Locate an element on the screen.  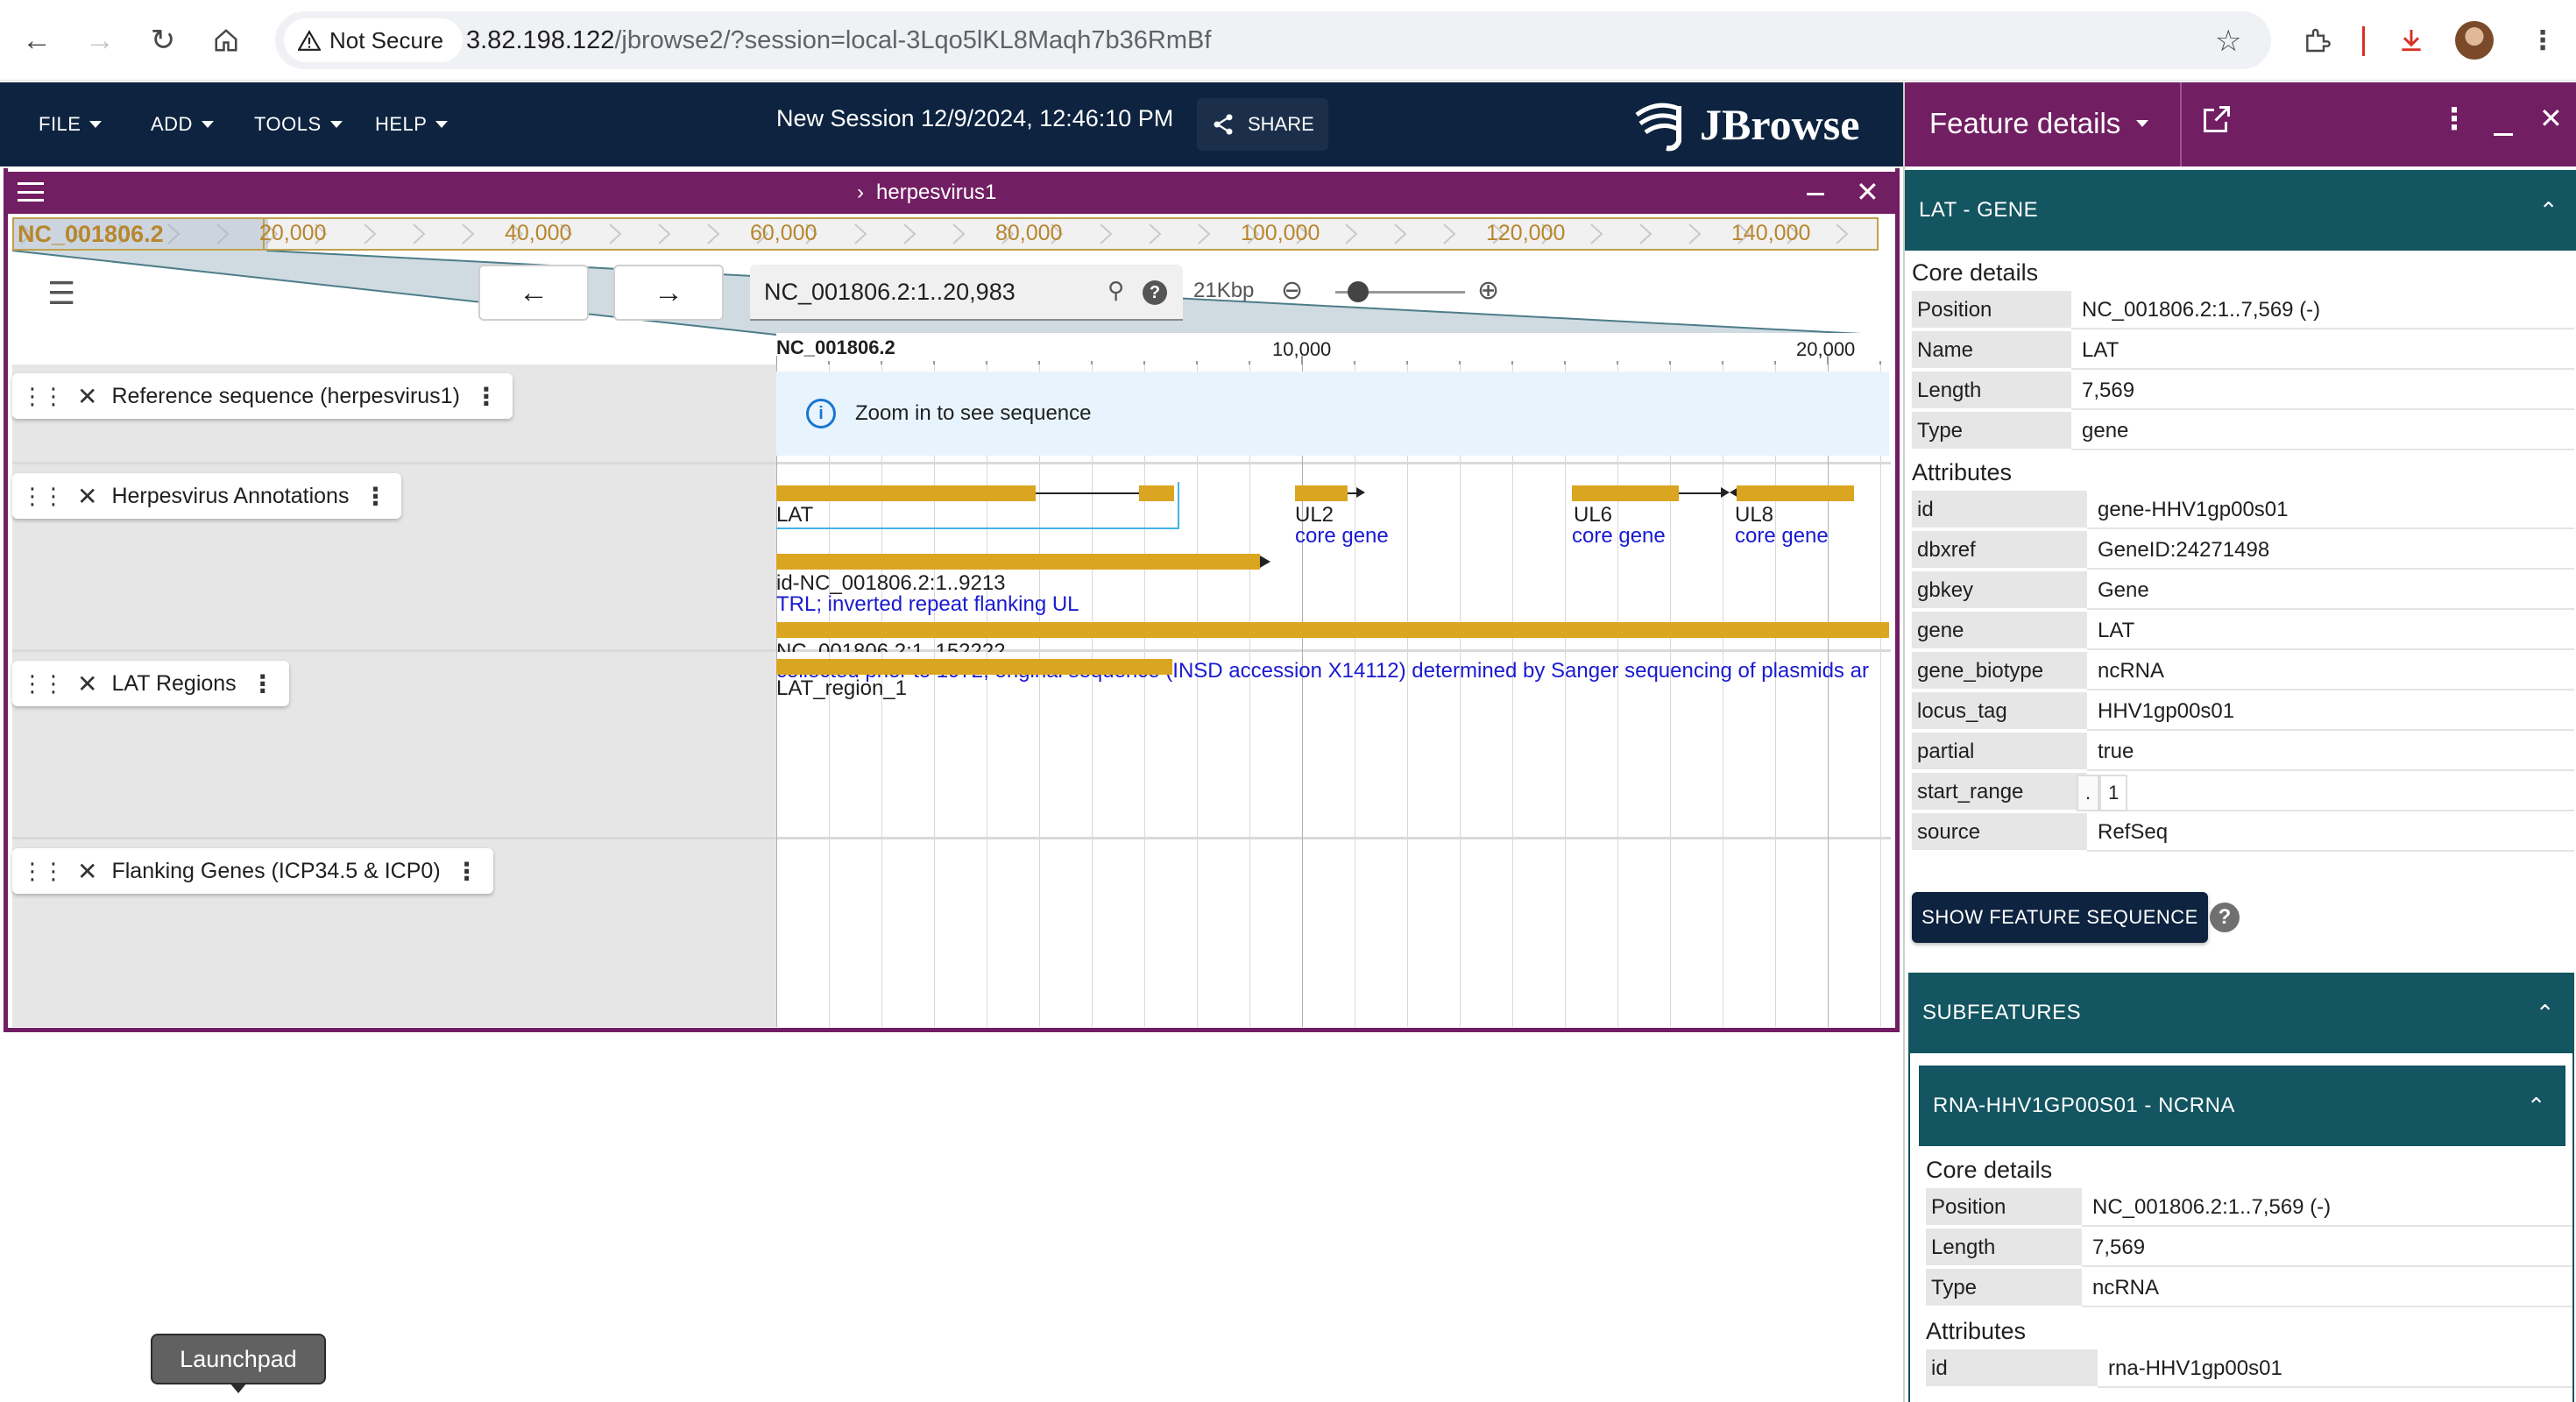
overview-tick: 40,000 is located at coordinates (538, 233).